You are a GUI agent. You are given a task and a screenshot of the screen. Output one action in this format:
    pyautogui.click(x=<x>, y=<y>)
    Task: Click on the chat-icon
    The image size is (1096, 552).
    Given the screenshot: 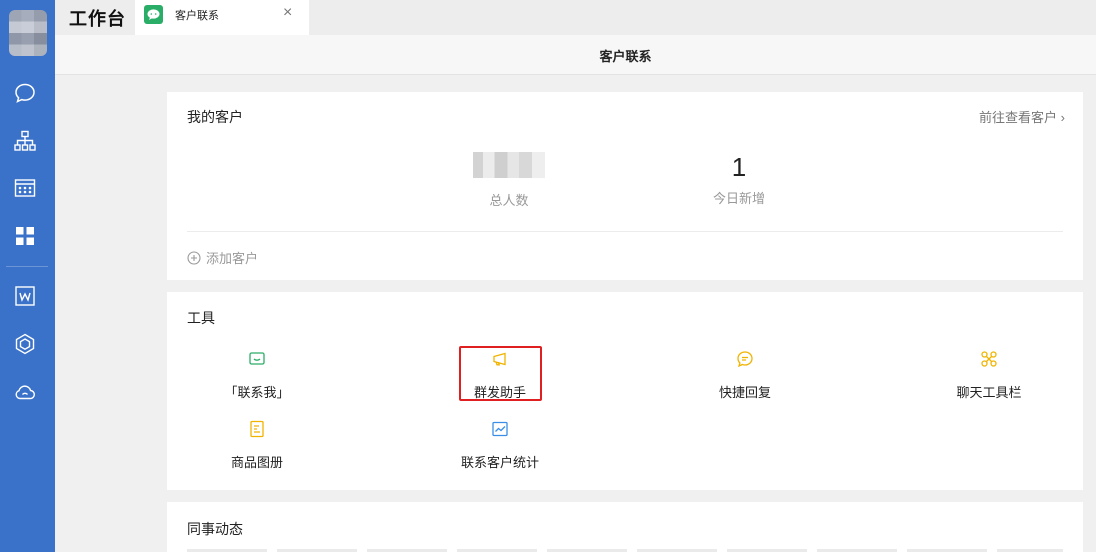 What is the action you would take?
    pyautogui.click(x=25, y=93)
    